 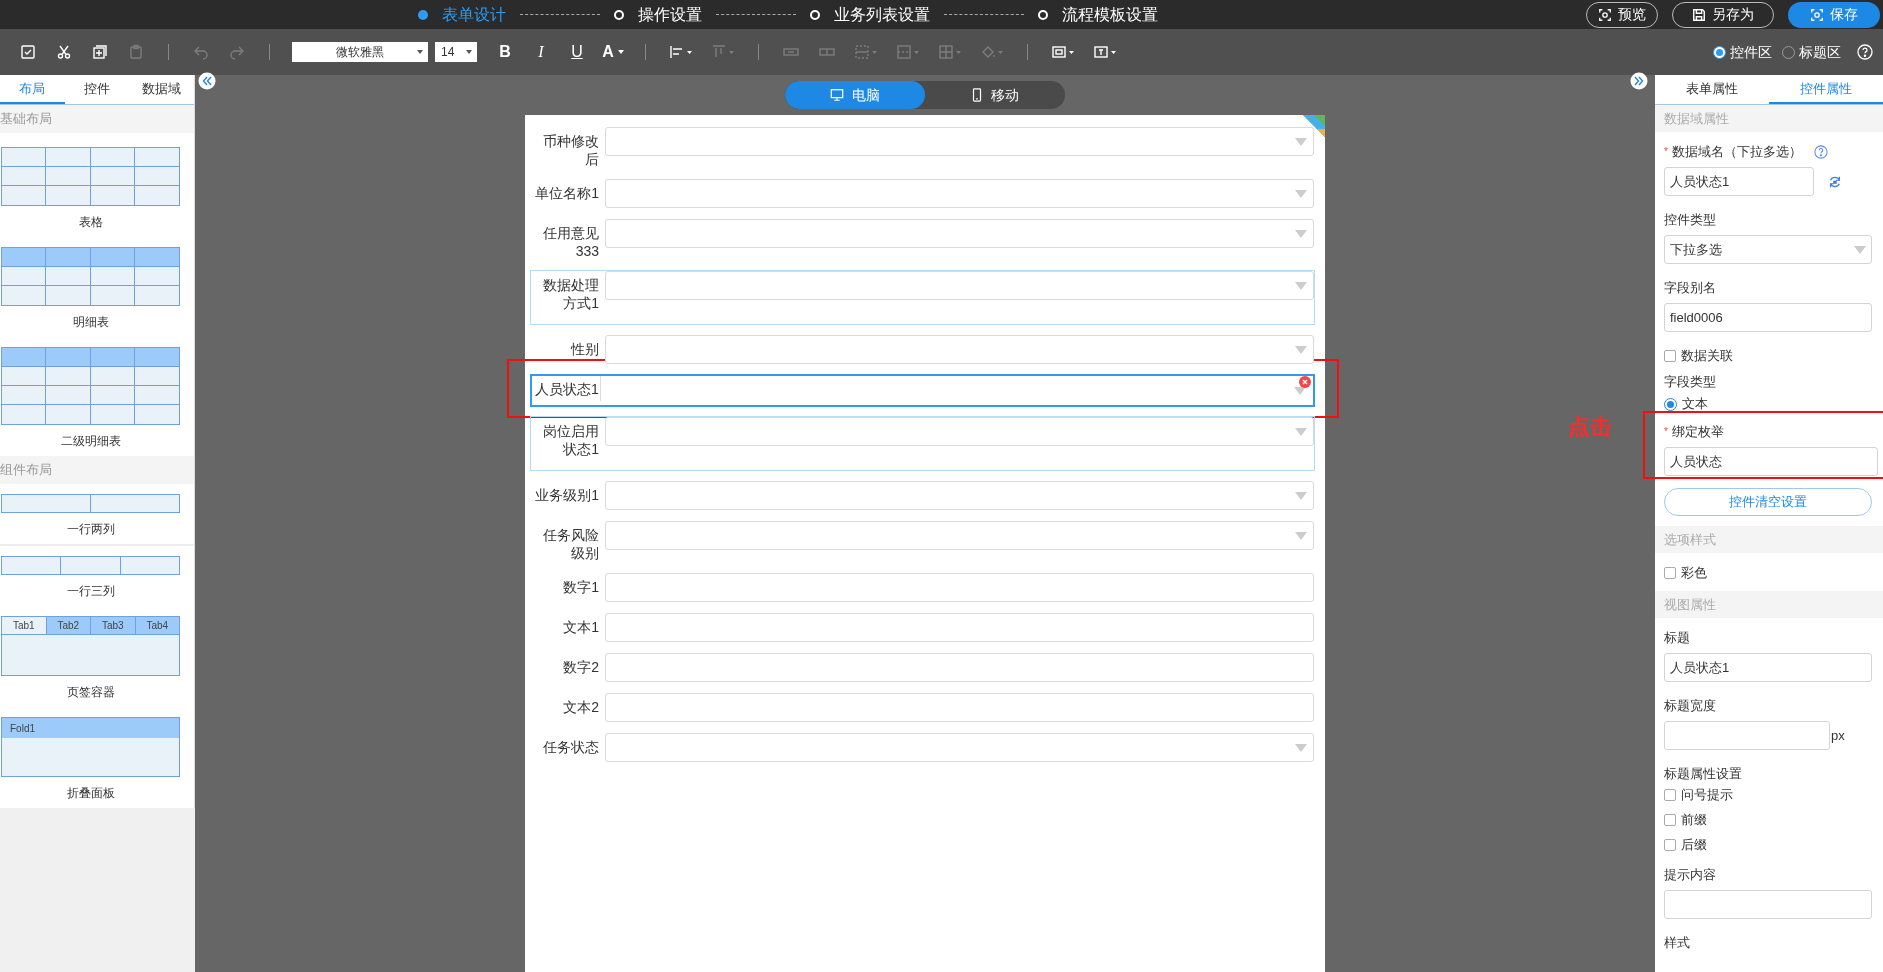 What do you see at coordinates (581, 707) in the screenshot?
I see `field-label: 文本2` at bounding box center [581, 707].